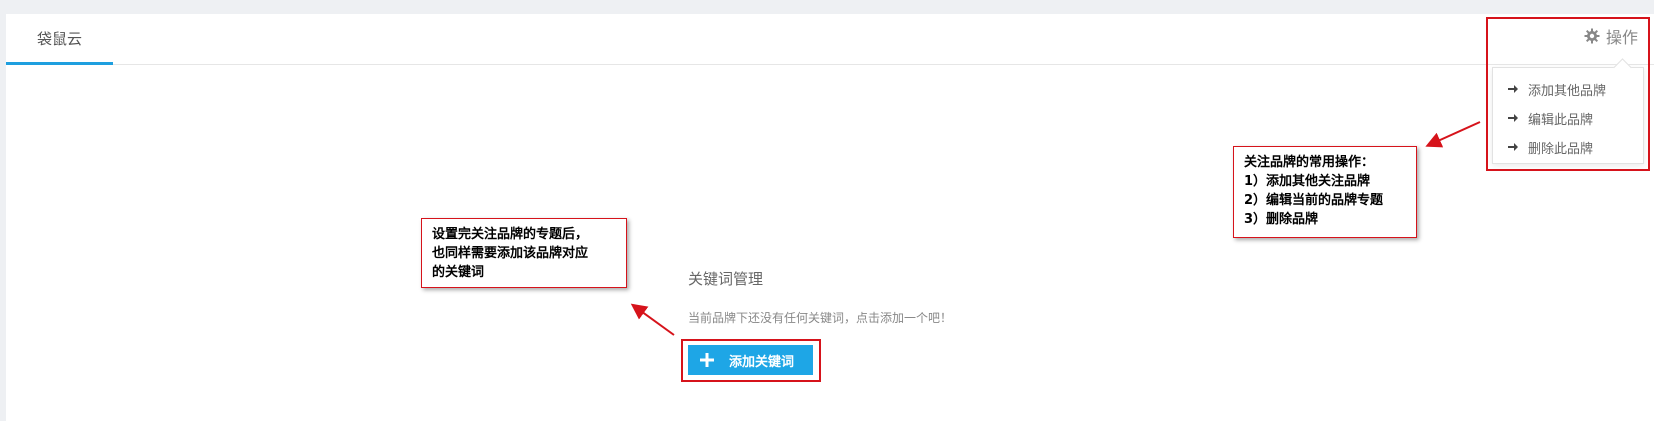 The image size is (1654, 421). What do you see at coordinates (830, 39) in the screenshot?
I see `tab-bar: 袋鼠云` at bounding box center [830, 39].